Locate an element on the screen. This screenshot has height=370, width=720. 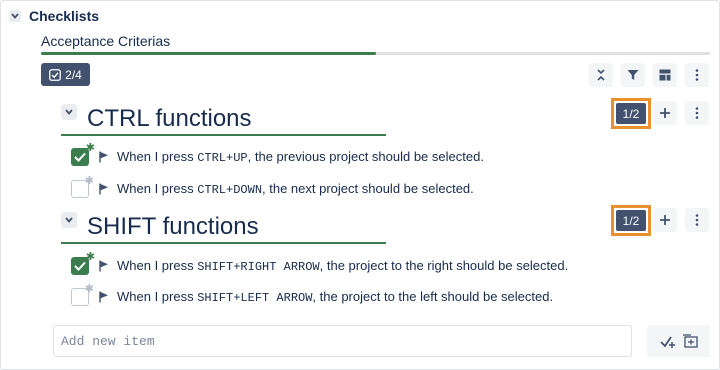
group-title: SHIFT functions is located at coordinates (173, 227).